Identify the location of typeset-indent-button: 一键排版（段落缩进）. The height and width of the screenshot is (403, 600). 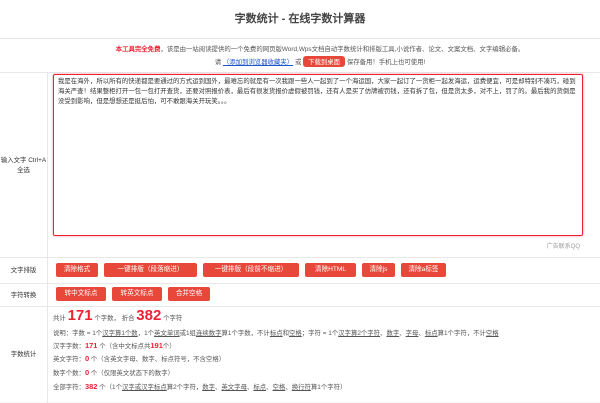
(150, 270).